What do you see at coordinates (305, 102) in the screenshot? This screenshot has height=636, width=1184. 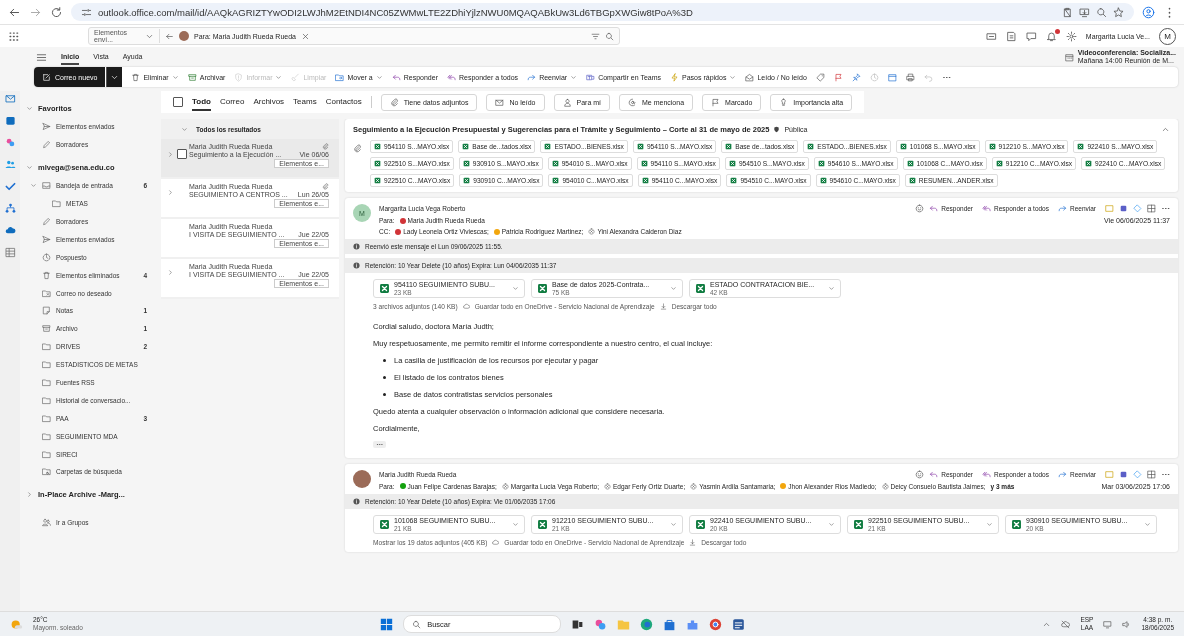 I see `search-tab: Teams` at bounding box center [305, 102].